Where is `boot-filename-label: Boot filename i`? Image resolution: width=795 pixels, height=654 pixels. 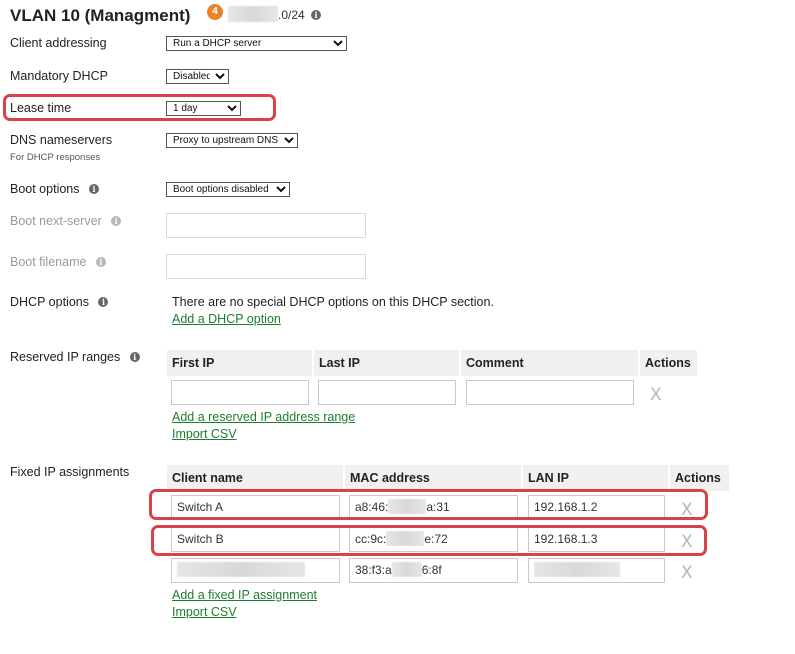
boot-filename-label: Boot filename i is located at coordinates (58, 262).